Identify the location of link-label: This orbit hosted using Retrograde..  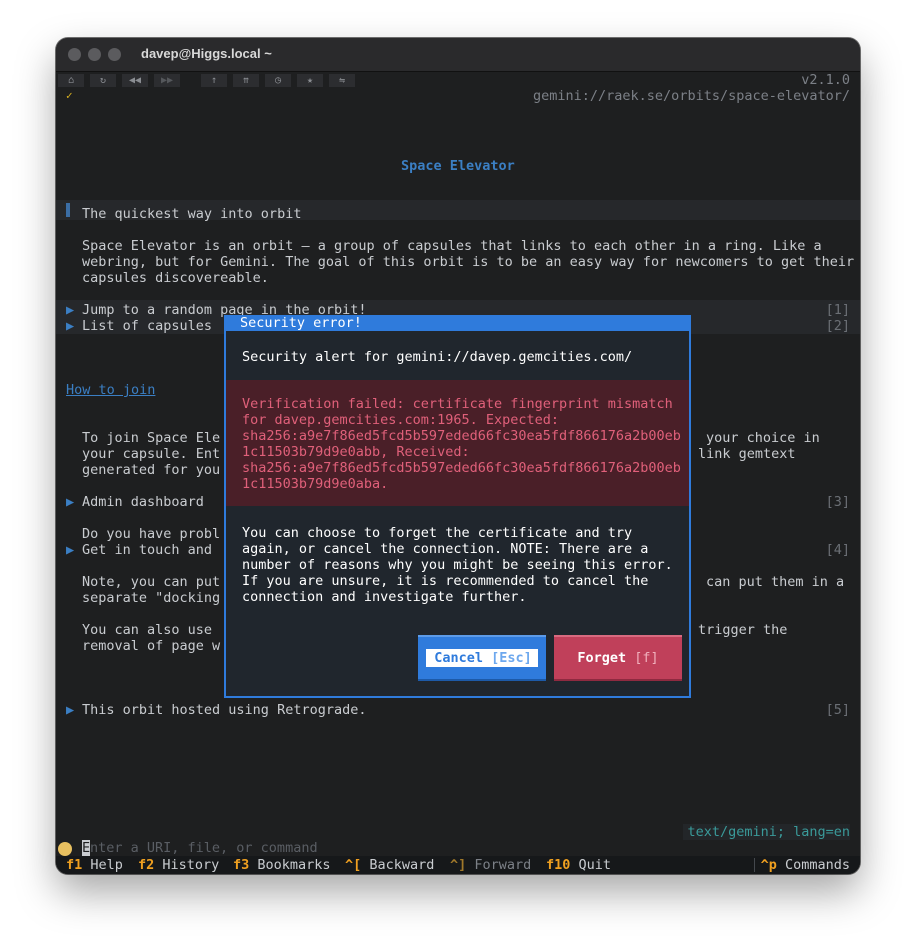
(224, 710).